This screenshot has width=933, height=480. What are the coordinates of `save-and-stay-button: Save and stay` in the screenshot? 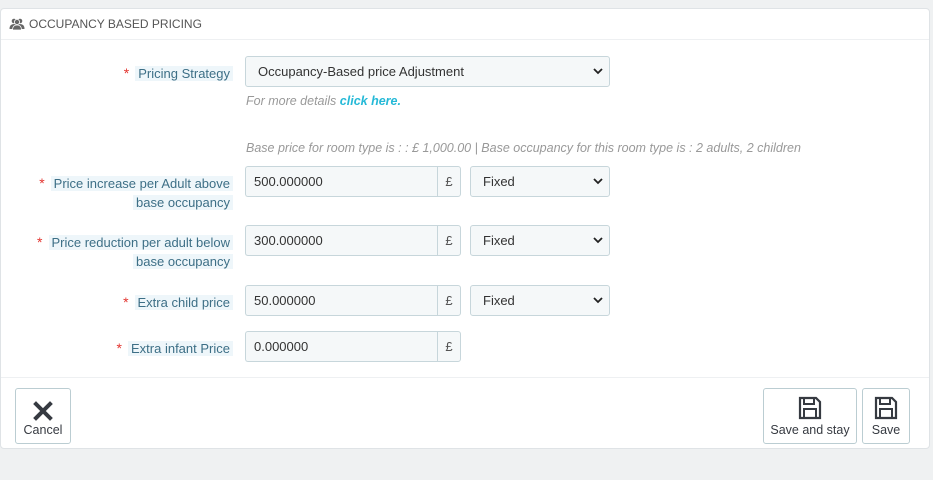 It's located at (810, 416).